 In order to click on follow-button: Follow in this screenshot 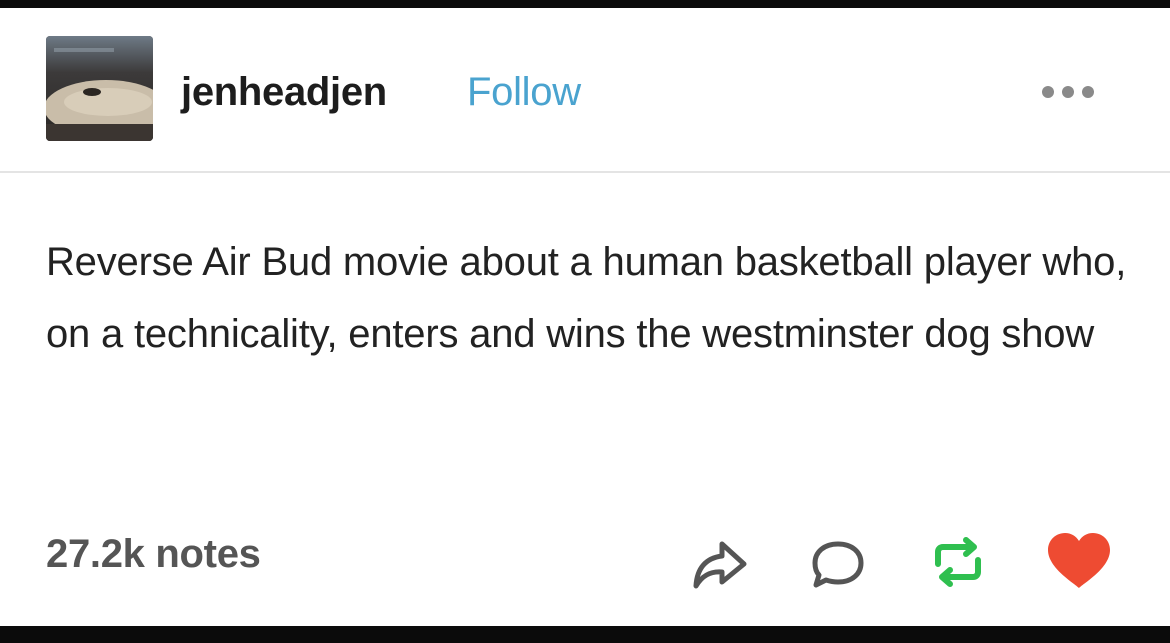, I will do `click(524, 92)`.